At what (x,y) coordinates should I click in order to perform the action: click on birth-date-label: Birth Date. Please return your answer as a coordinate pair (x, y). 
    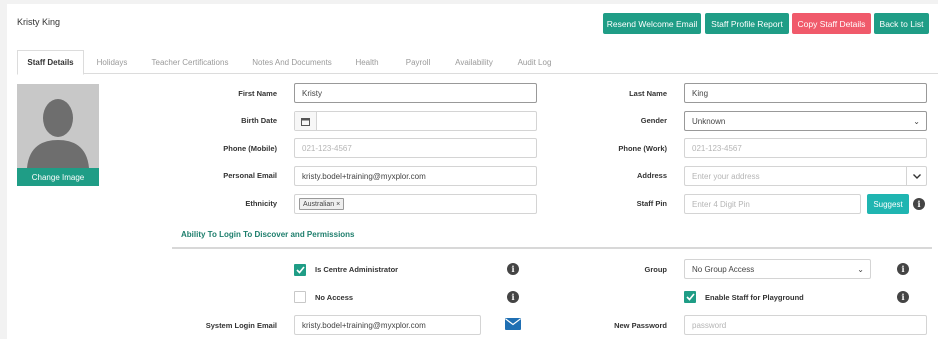
    Looking at the image, I should click on (259, 120).